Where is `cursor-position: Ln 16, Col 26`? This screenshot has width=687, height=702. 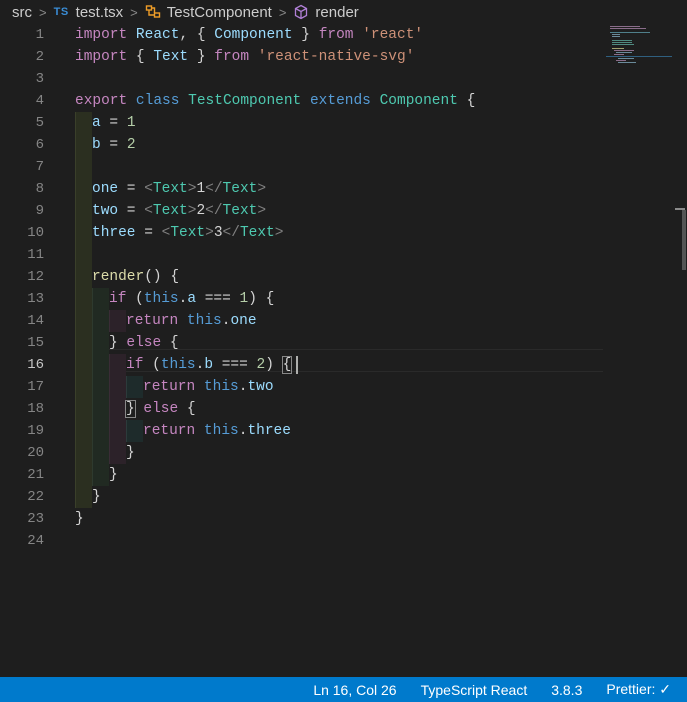 cursor-position: Ln 16, Col 26 is located at coordinates (354, 690).